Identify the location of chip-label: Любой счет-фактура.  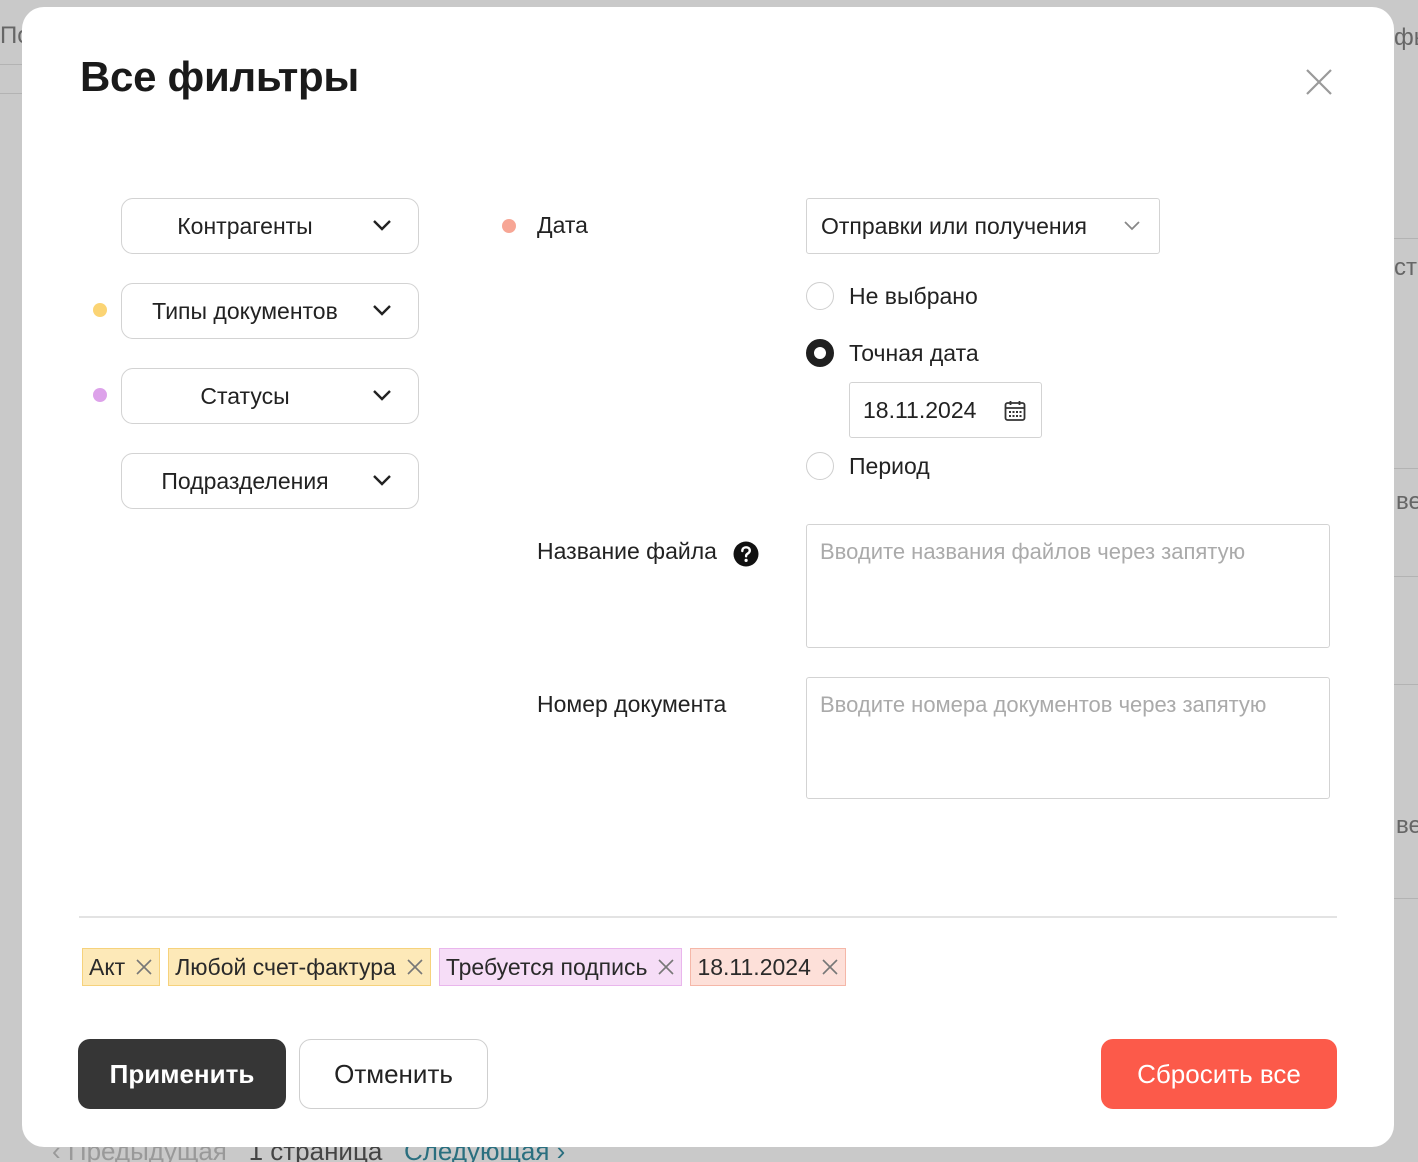
(285, 966).